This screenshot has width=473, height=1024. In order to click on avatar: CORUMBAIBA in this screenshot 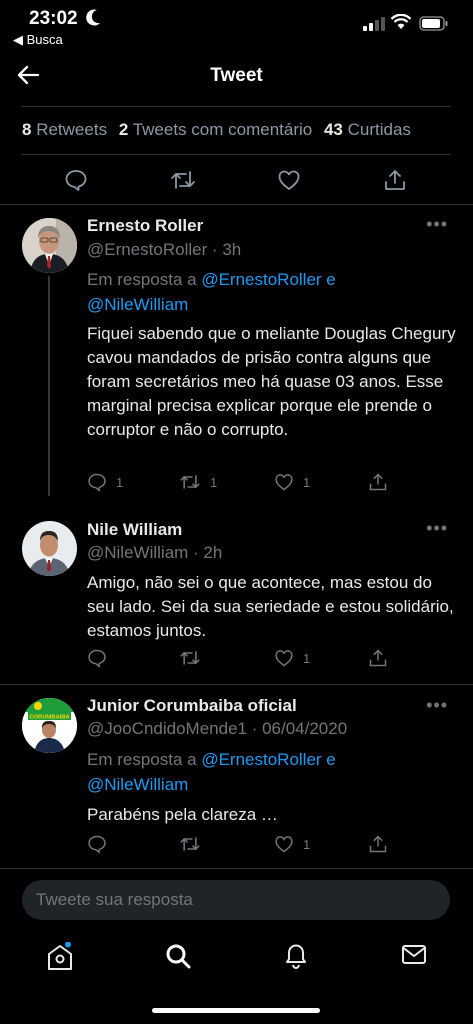, I will do `click(49, 725)`.